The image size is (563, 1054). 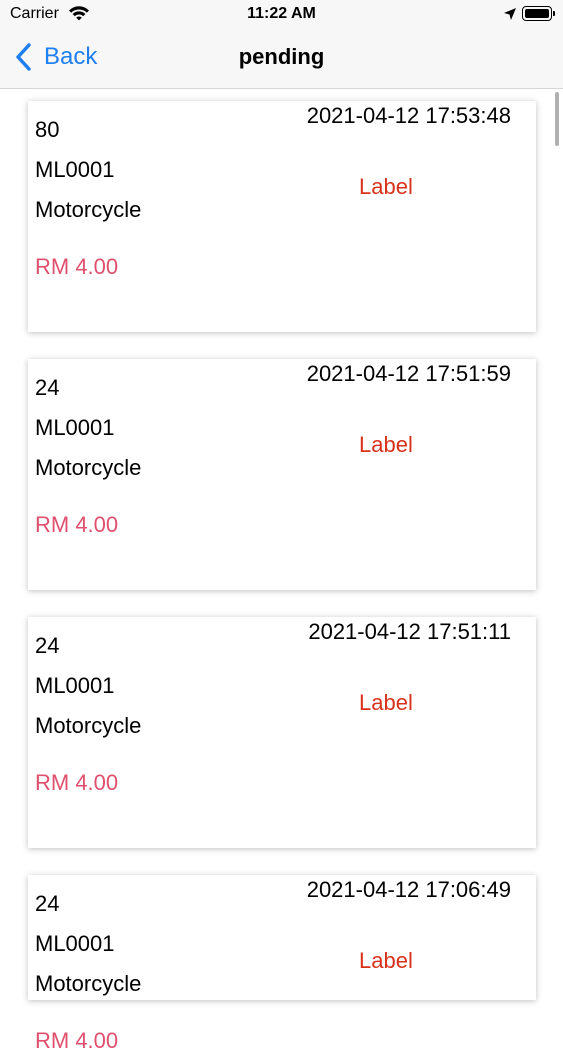 I want to click on order-datetime: 2021-04-12 17:51:59, so click(x=408, y=373).